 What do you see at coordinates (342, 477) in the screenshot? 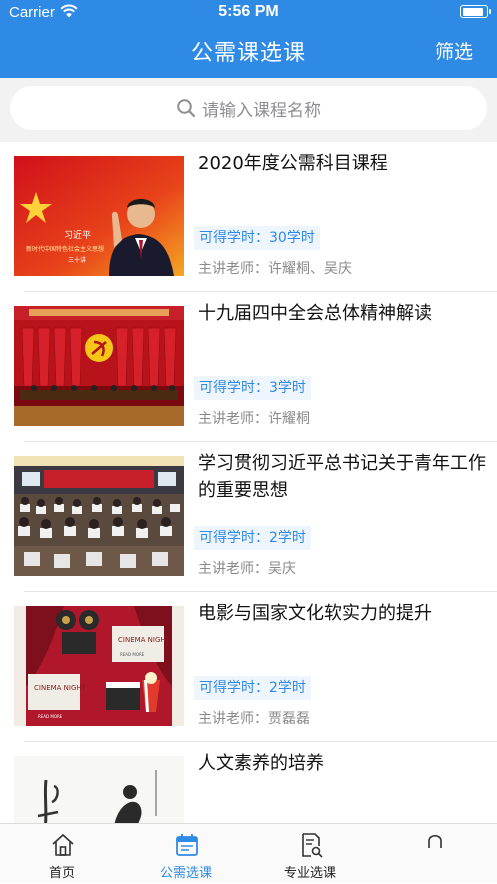
I see `course-title: 学习贯彻习近平总书记关于青年工作的重要思想` at bounding box center [342, 477].